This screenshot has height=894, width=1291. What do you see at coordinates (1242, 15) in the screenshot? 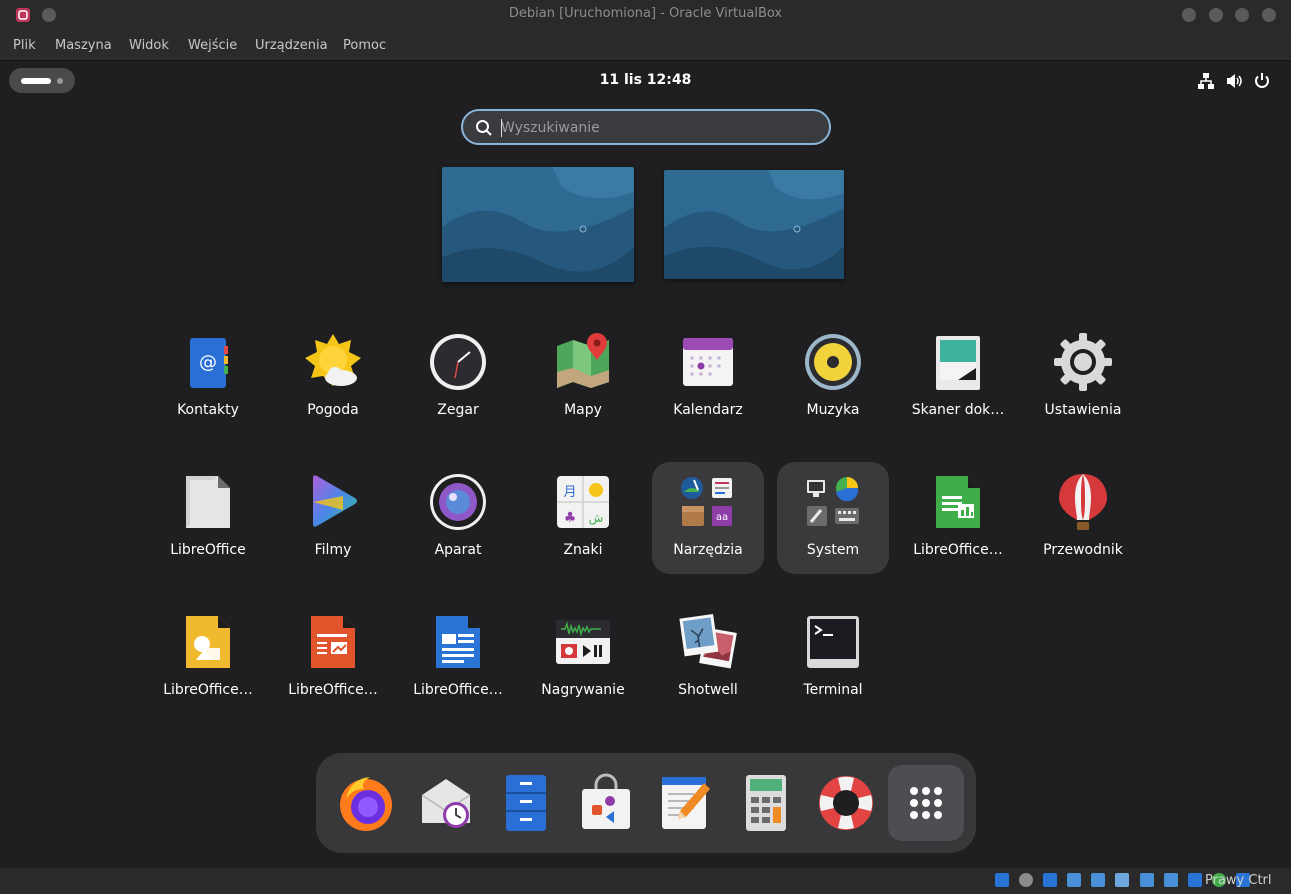
I see `window-maximize-button` at bounding box center [1242, 15].